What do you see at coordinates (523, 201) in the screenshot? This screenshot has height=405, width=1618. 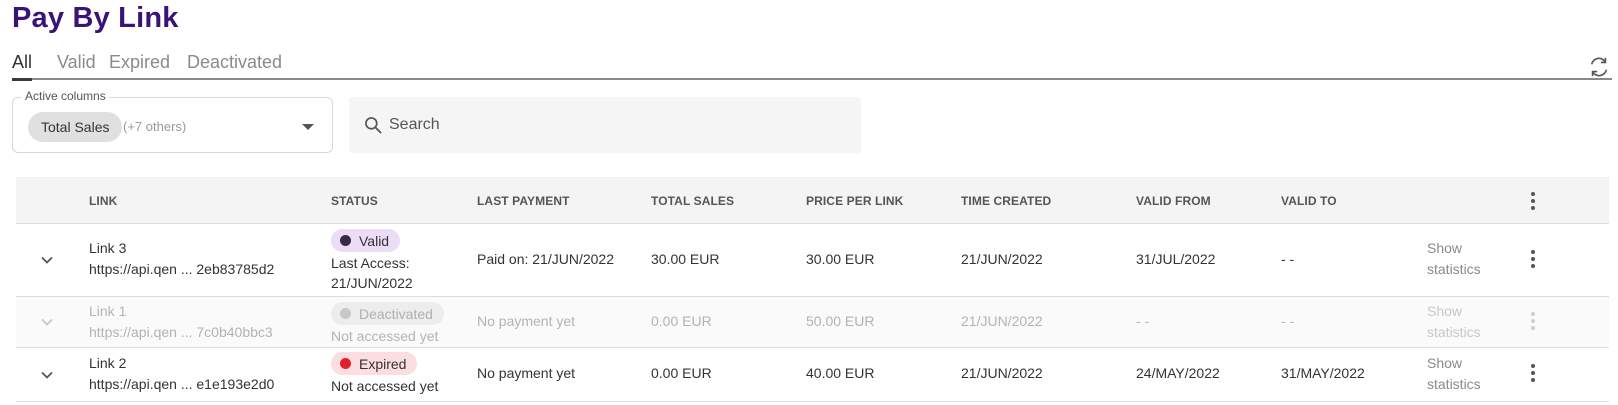 I see `header-last-payment: LAST PAYMENT` at bounding box center [523, 201].